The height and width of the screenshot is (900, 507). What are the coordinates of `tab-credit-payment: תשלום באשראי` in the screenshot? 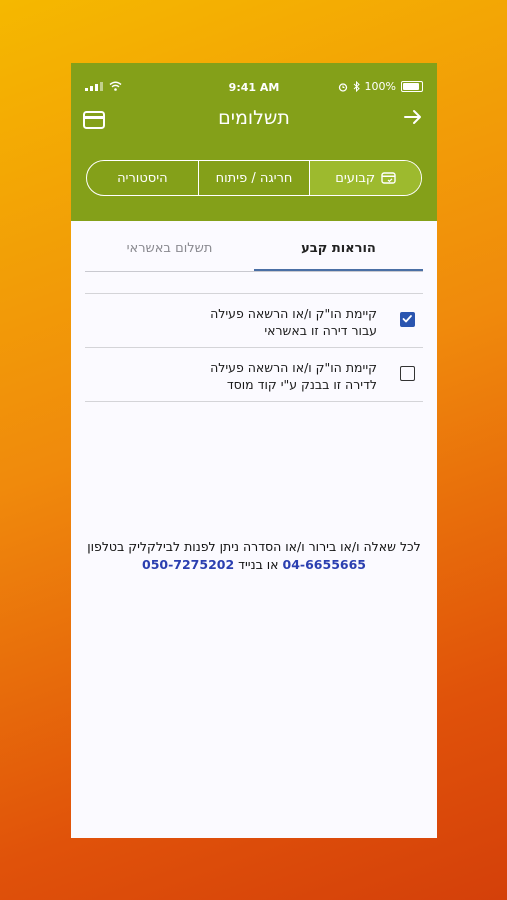 It's located at (169, 251).